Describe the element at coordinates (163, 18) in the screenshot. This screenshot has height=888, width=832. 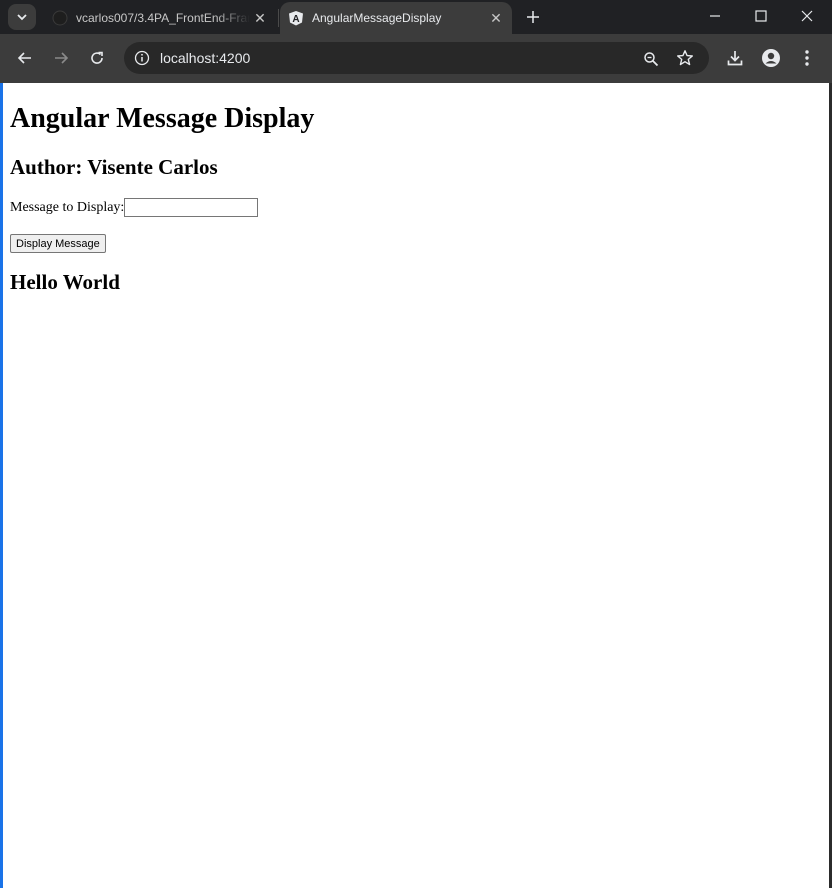
I see `tab-title: vcarlos007/3.4PA_FrontEnd-Framework` at that location.